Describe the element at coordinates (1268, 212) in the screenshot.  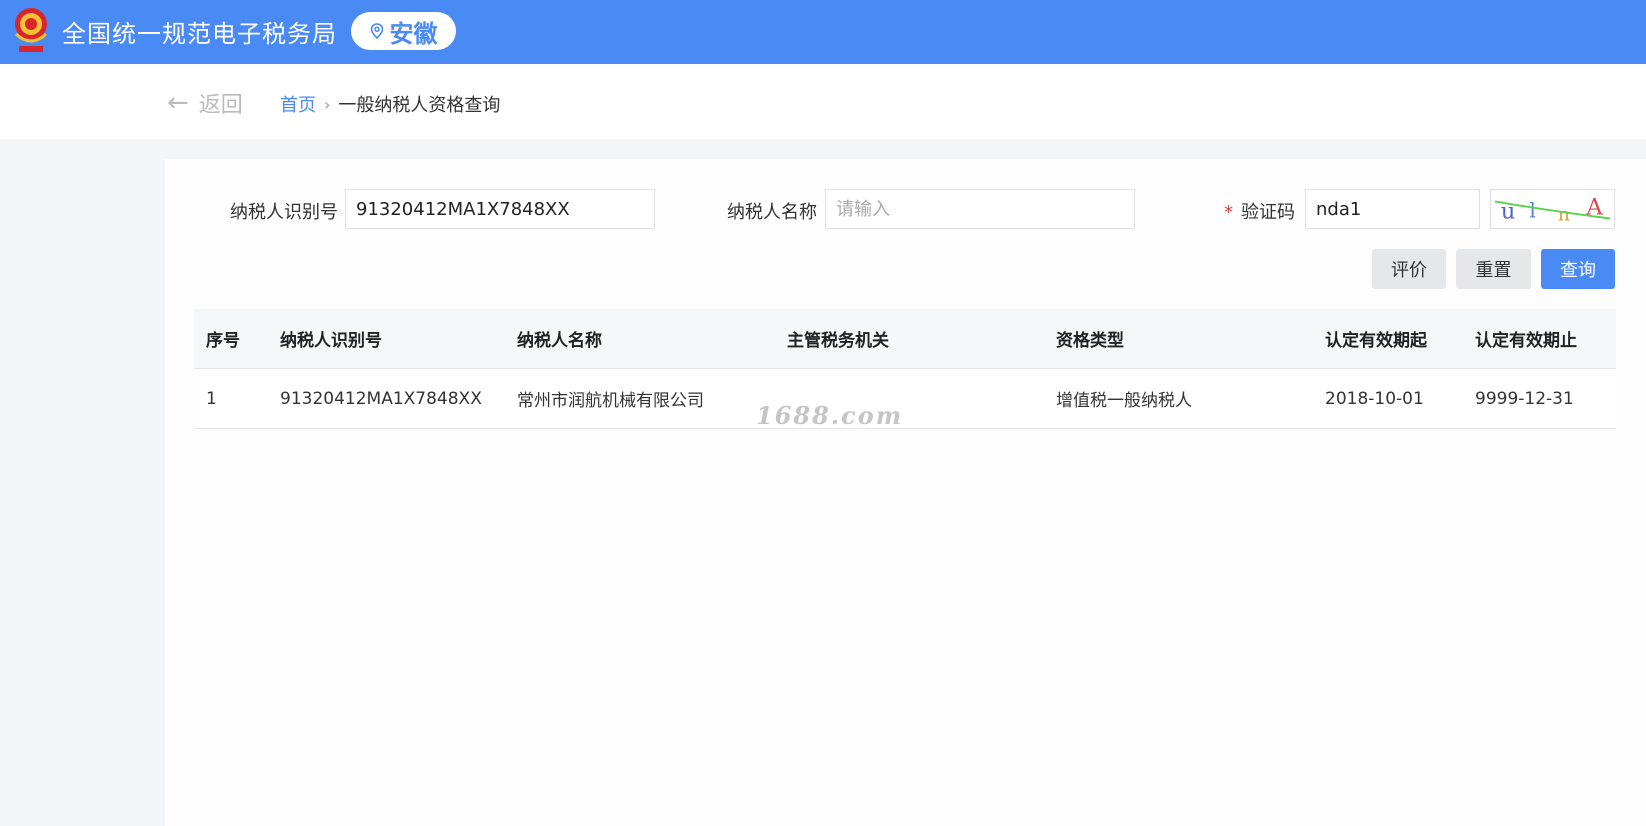
I see `captcha-label-text: 验证码` at that location.